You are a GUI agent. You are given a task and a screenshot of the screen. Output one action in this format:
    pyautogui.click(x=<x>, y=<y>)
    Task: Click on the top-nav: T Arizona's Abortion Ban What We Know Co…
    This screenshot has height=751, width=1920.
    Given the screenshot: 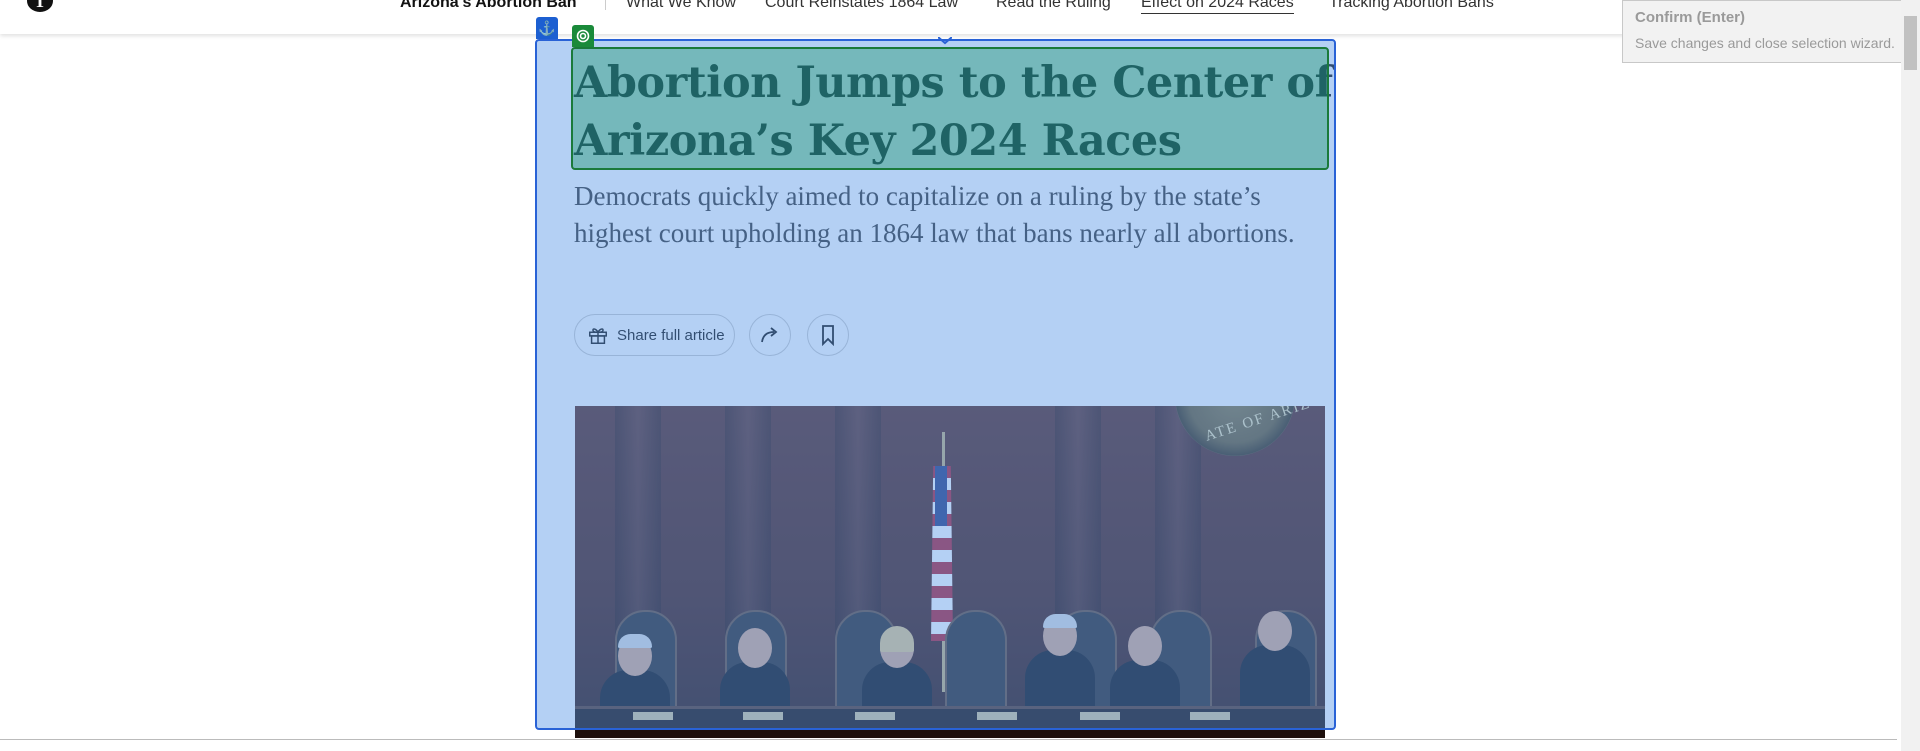 What is the action you would take?
    pyautogui.click(x=948, y=17)
    